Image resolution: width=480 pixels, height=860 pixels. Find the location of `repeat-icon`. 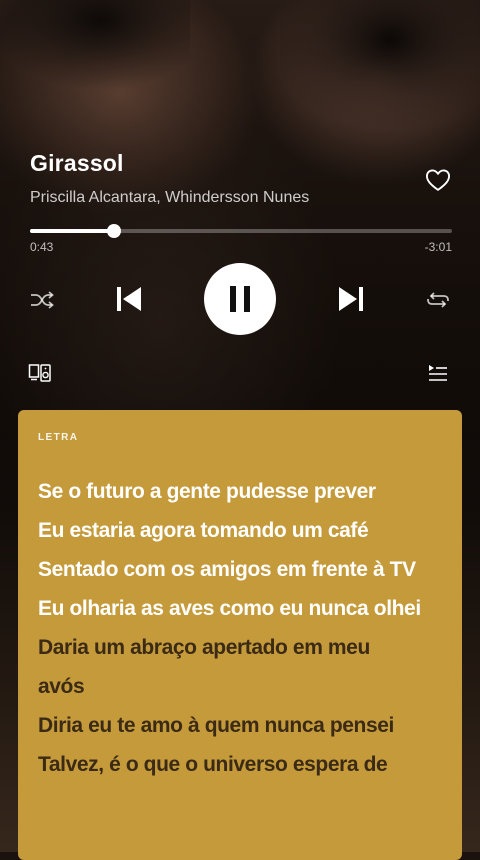

repeat-icon is located at coordinates (438, 300).